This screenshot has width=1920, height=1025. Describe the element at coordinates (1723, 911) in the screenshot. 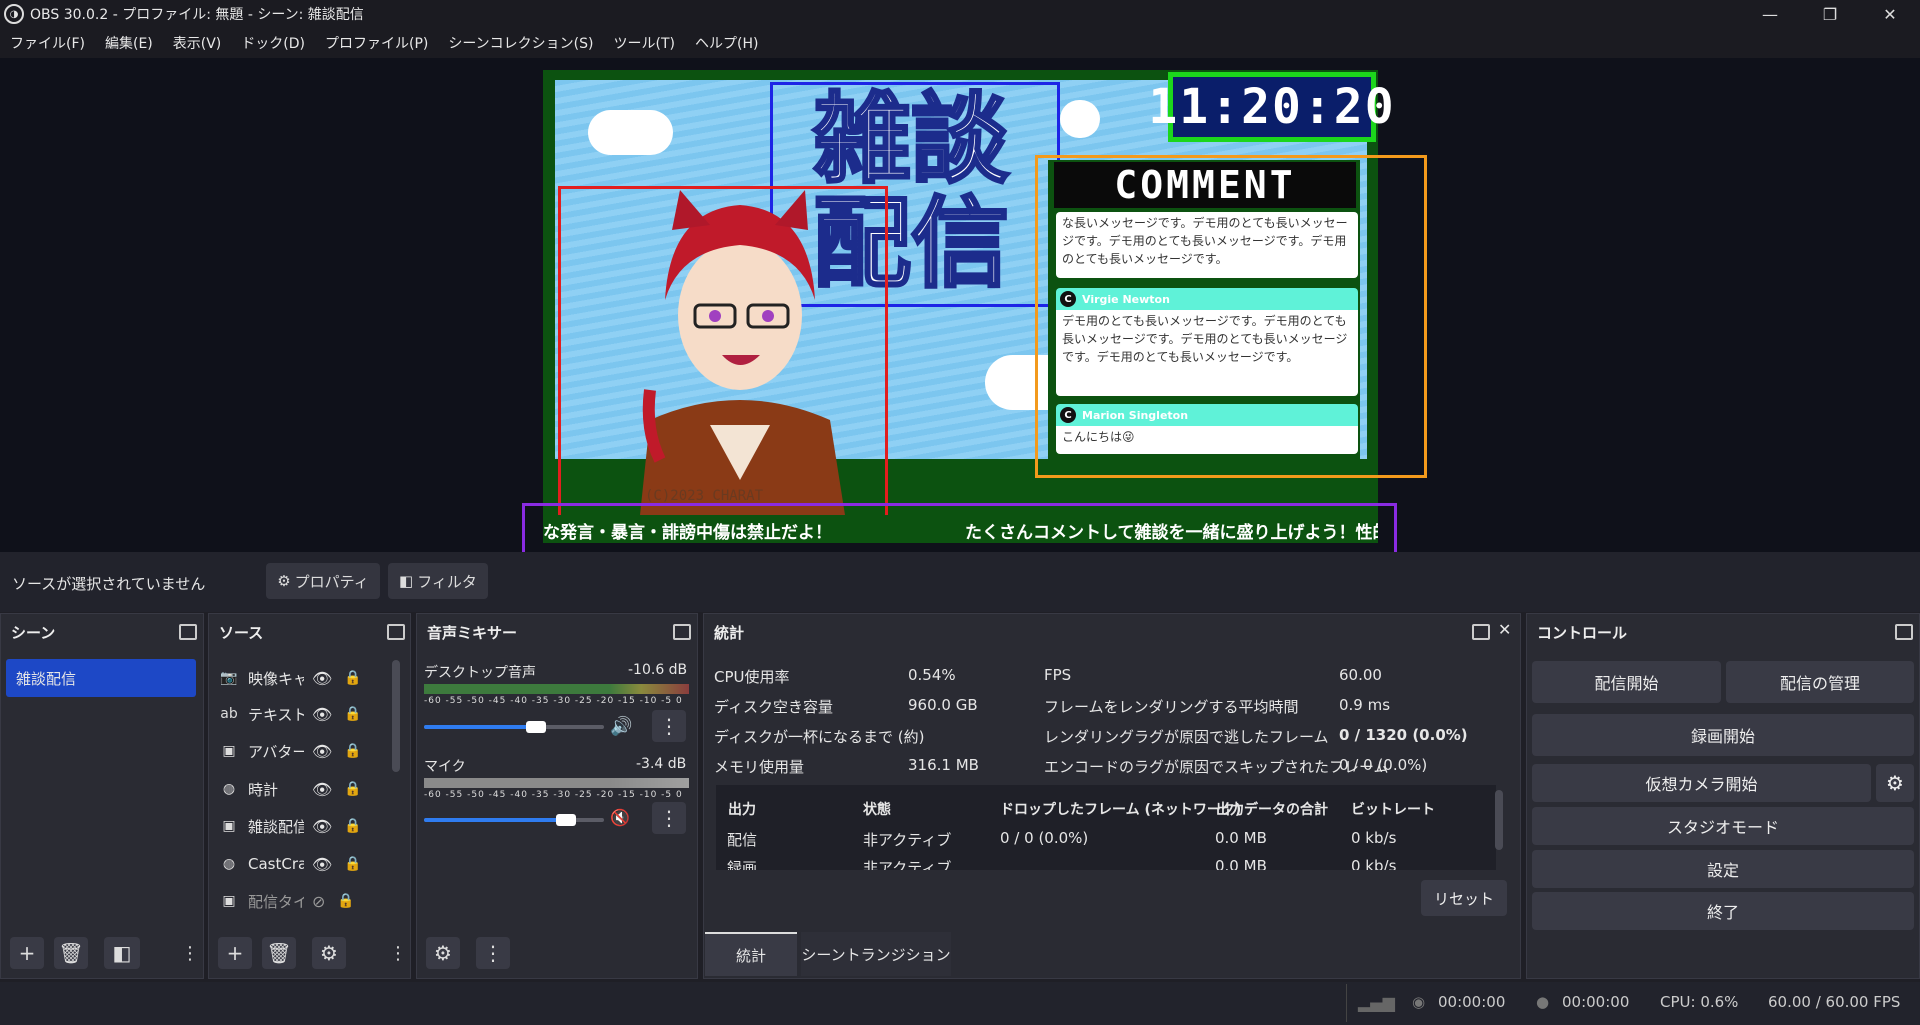

I see `exit-button: 終了` at that location.